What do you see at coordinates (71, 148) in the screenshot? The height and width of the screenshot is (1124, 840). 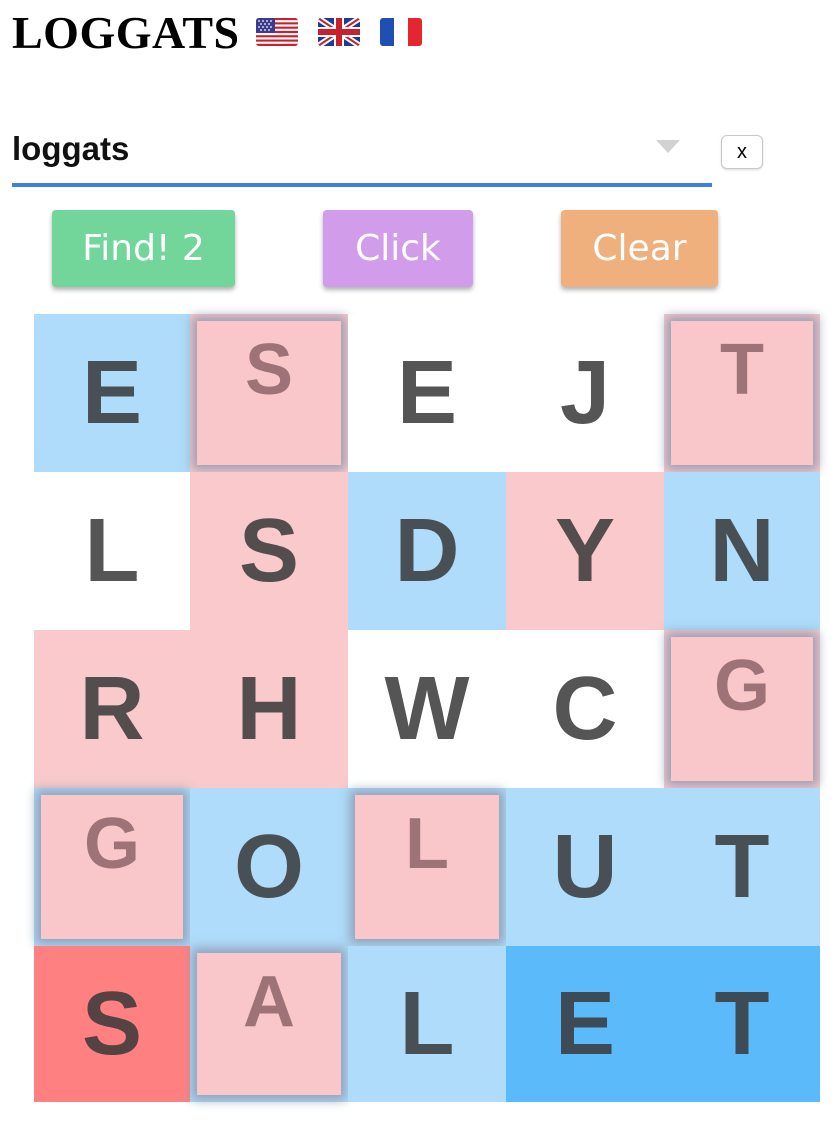 I see `select-value: loggats` at bounding box center [71, 148].